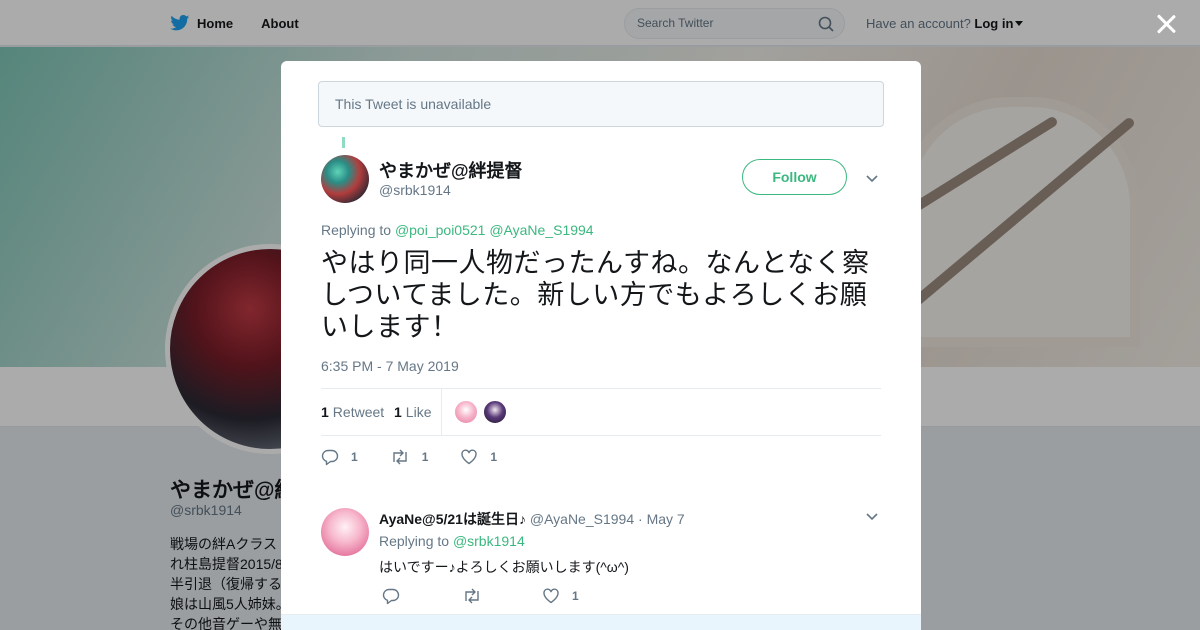 Image resolution: width=1200 pixels, height=630 pixels. Describe the element at coordinates (409, 457) in the screenshot. I see `retweet-action: 1` at that location.